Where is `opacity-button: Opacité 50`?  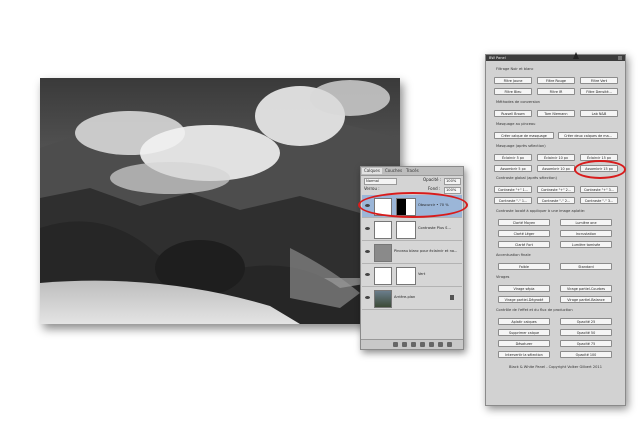
opacity-button: Opacité 50 is located at coordinates (586, 332).